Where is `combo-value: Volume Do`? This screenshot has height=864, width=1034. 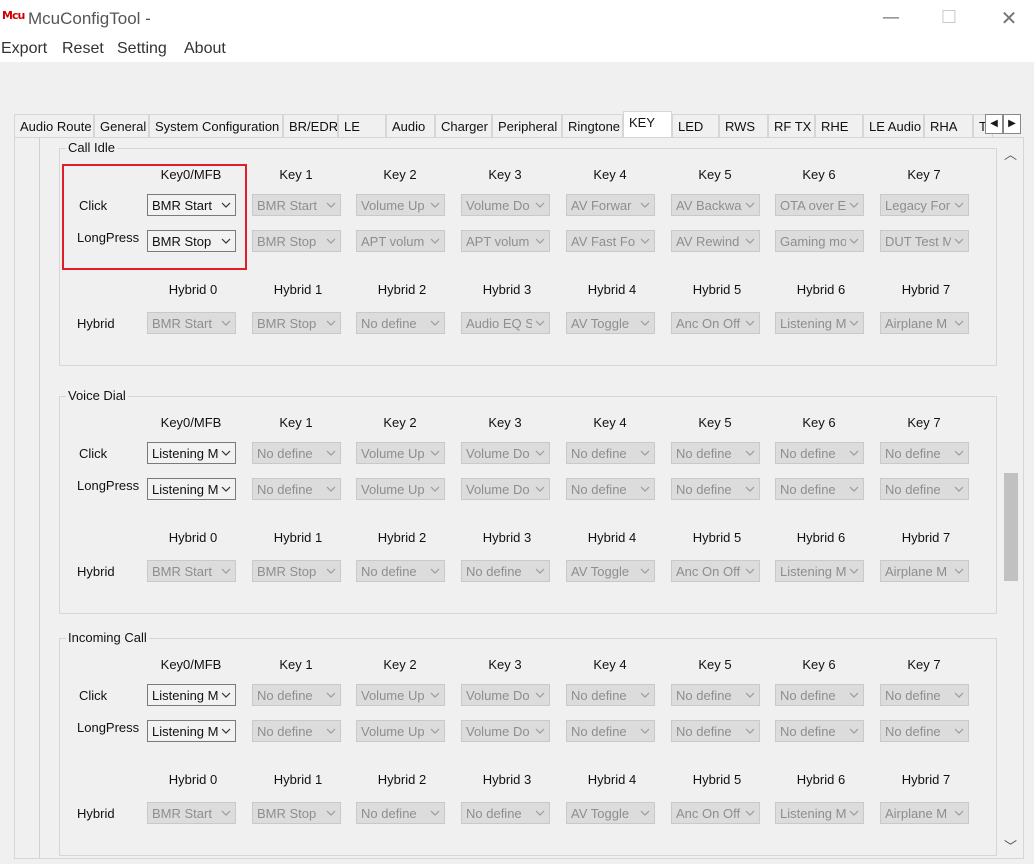 combo-value: Volume Do is located at coordinates (498, 453).